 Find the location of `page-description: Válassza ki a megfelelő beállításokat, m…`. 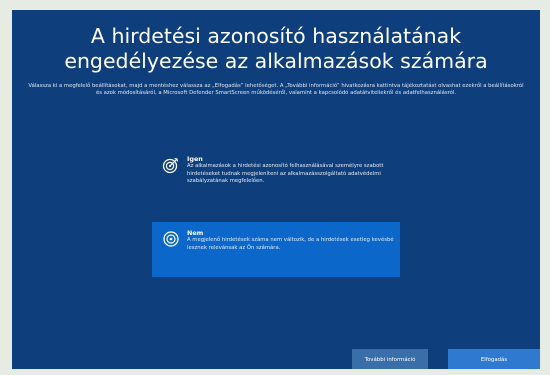

page-description: Válassza ki a megfelelő beállításokat, m… is located at coordinates (276, 90).